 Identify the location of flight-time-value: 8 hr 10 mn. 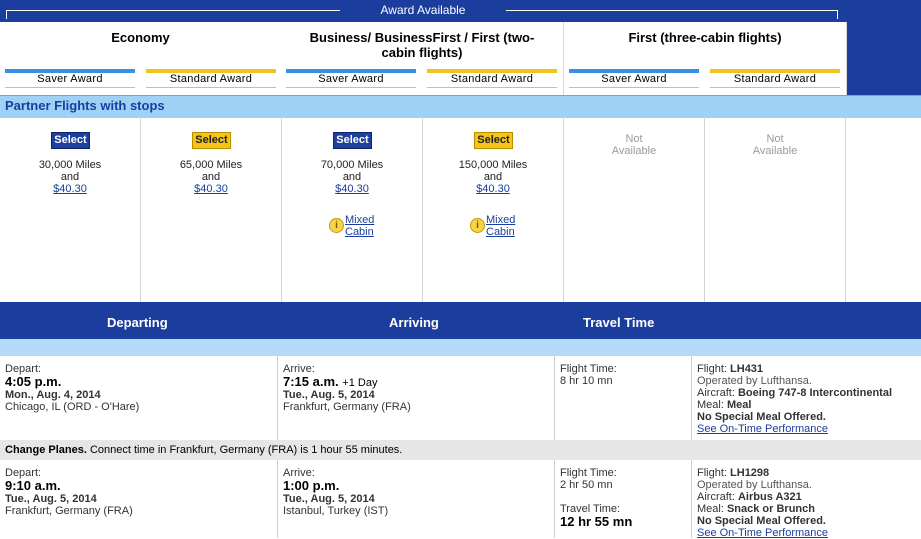
(586, 381).